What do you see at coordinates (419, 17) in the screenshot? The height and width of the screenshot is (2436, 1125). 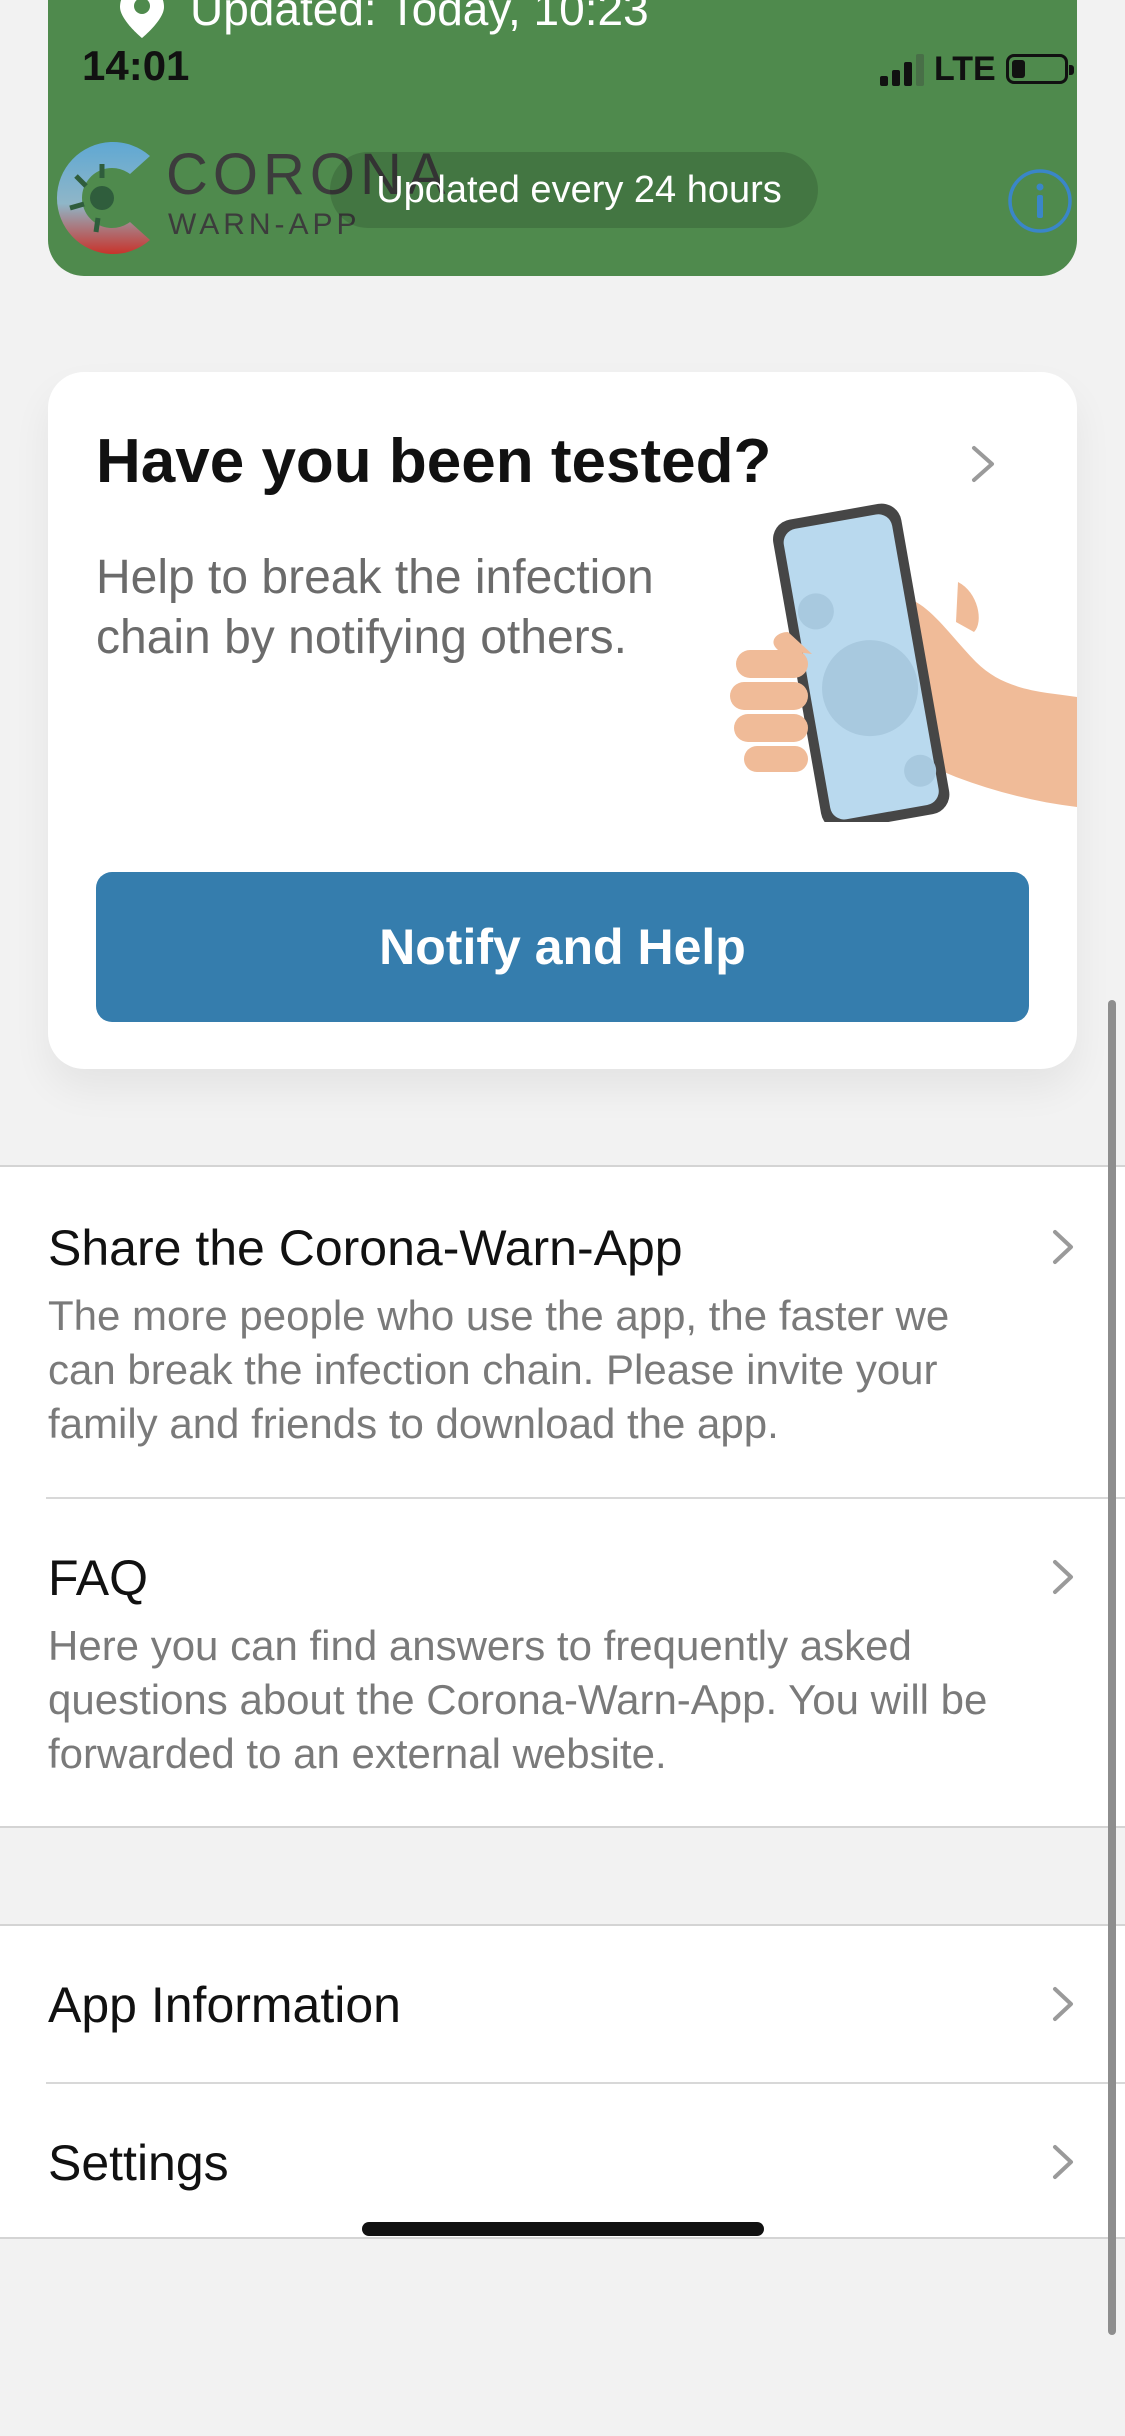 I see `risk-updated-text: Updated: Today, 10:23` at bounding box center [419, 17].